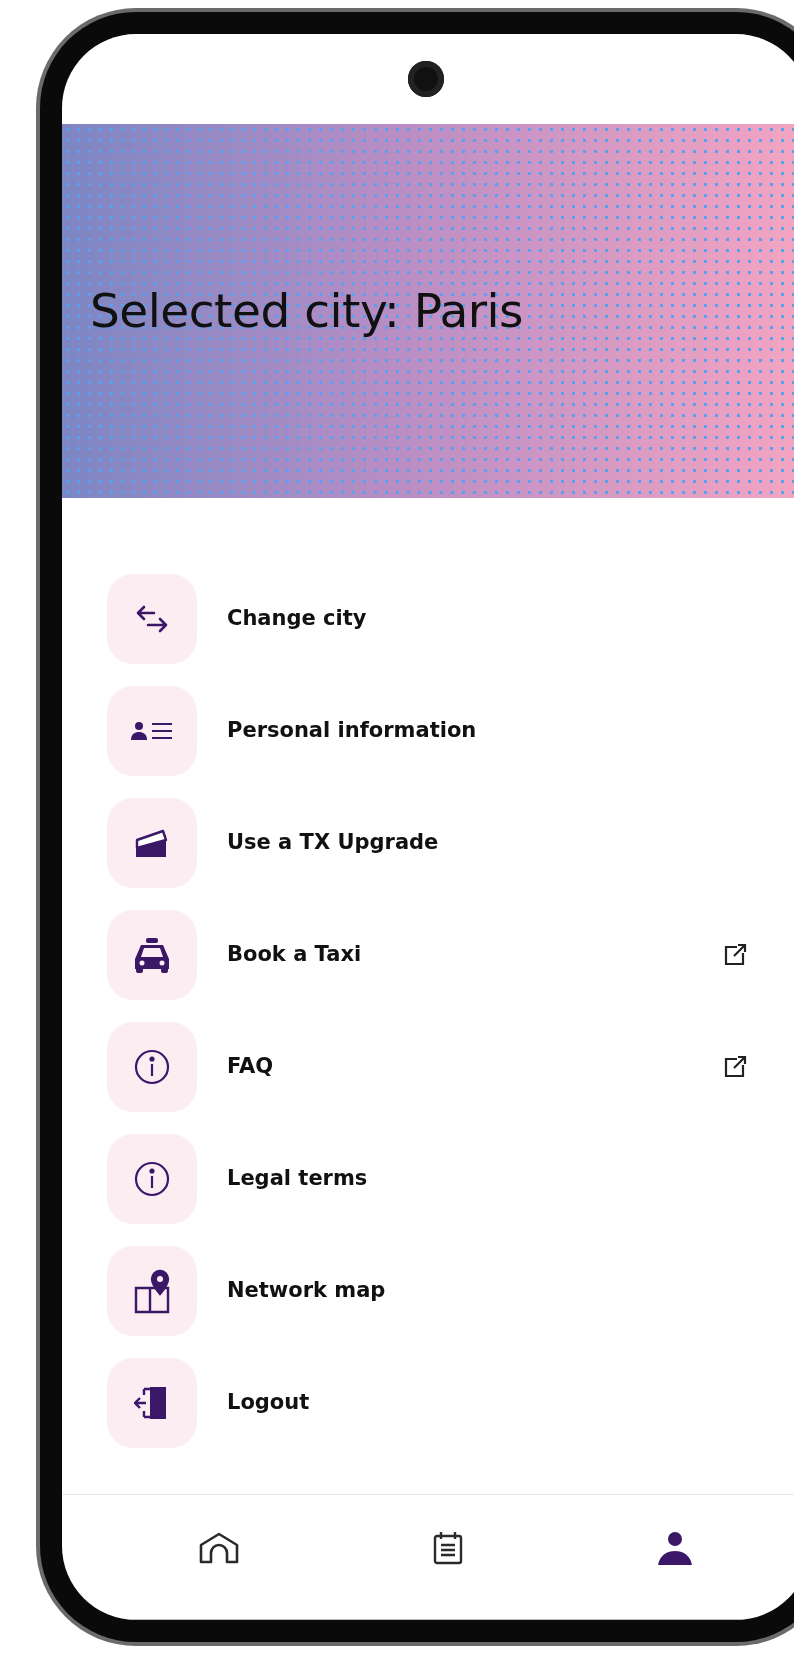 This screenshot has height=1654, width=794. I want to click on menu-item: Personal information, so click(427, 731).